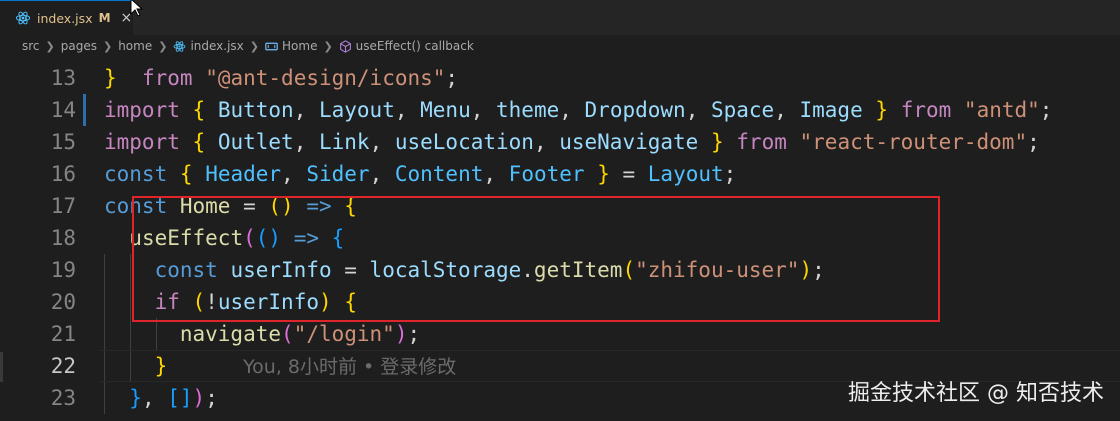  I want to click on line-number: 18, so click(63, 238).